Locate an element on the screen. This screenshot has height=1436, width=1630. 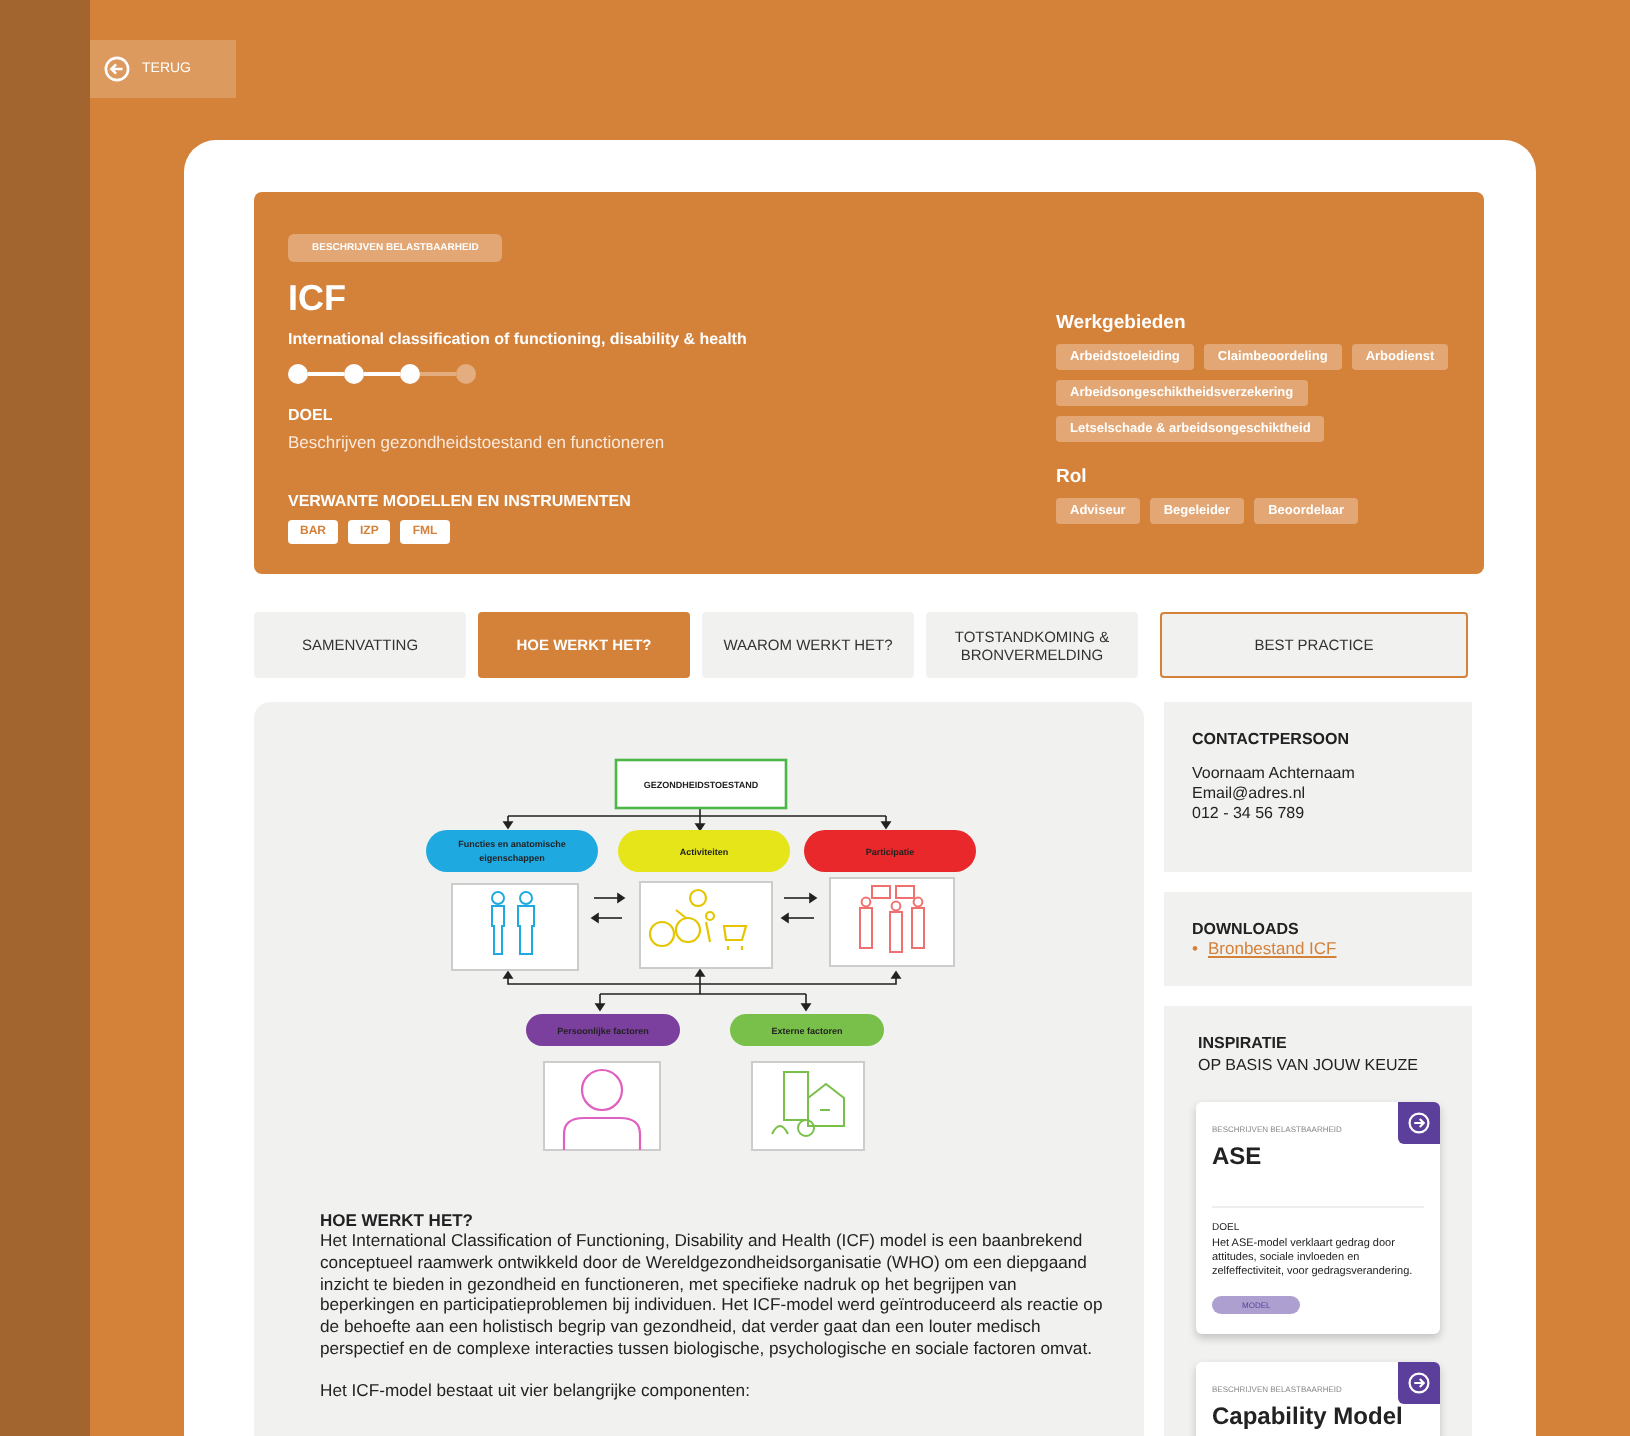
article-paragraph: Het ICF-model bestaat uit vier belangrijke componenten: is located at coordinates (536, 1390).